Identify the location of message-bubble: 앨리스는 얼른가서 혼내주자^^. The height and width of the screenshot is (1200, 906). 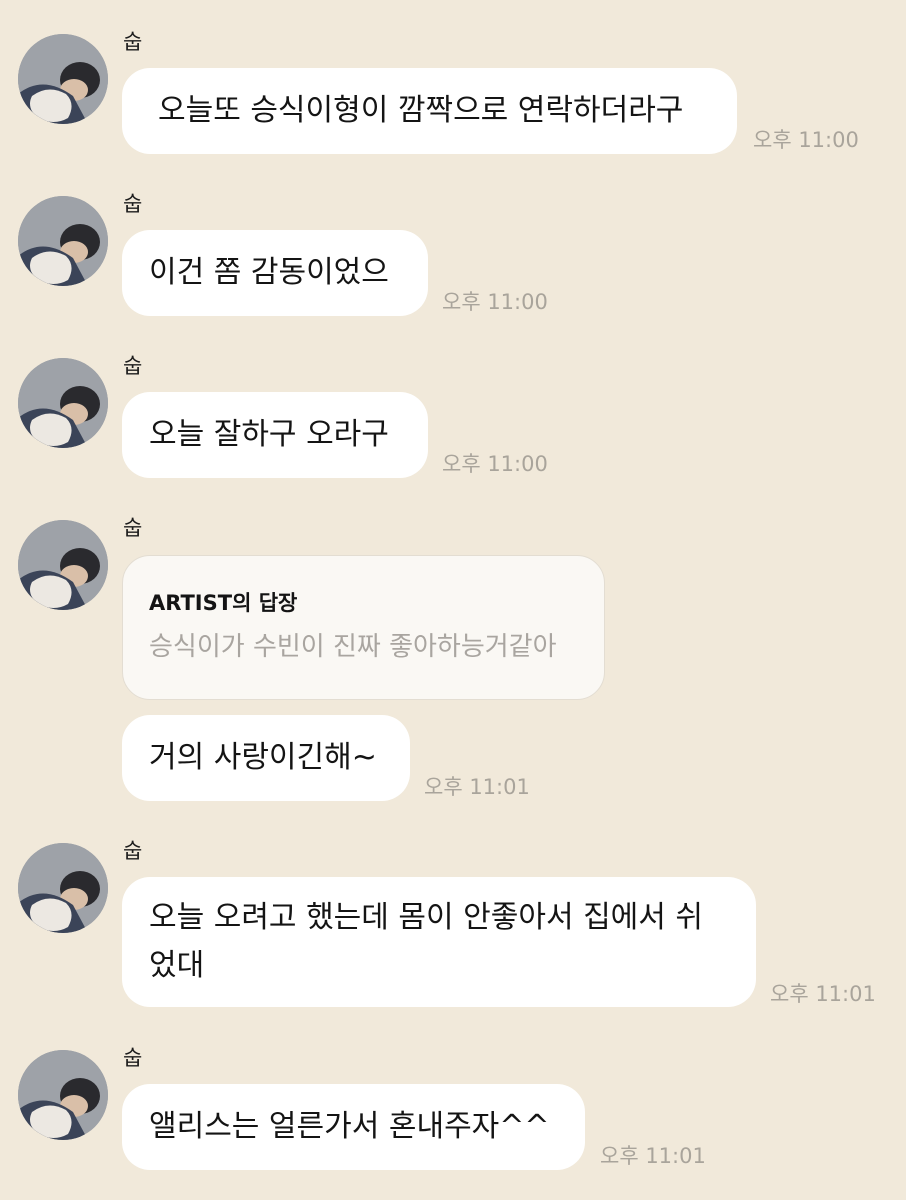
(353, 1127).